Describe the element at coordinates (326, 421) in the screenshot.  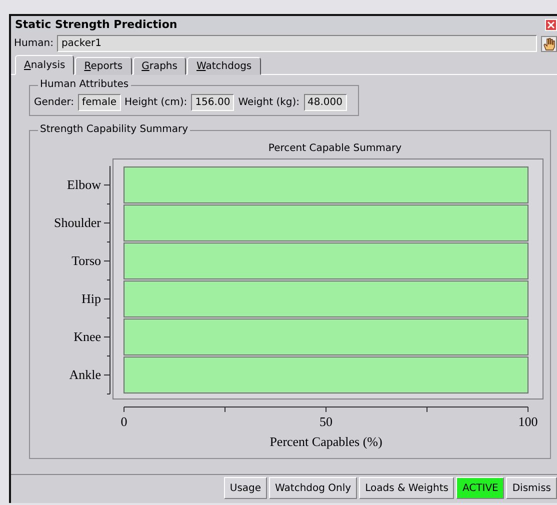
I see `tick-label: 50` at that location.